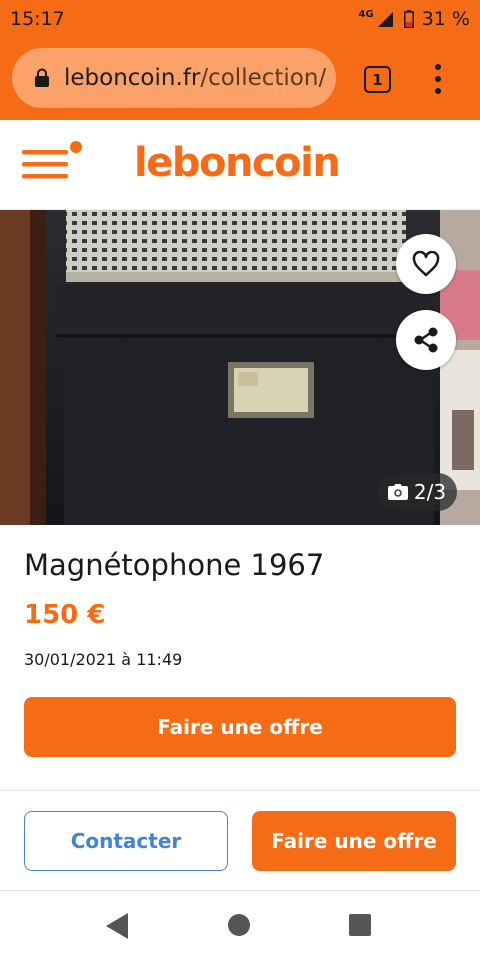  I want to click on status-time: 15:17, so click(37, 19).